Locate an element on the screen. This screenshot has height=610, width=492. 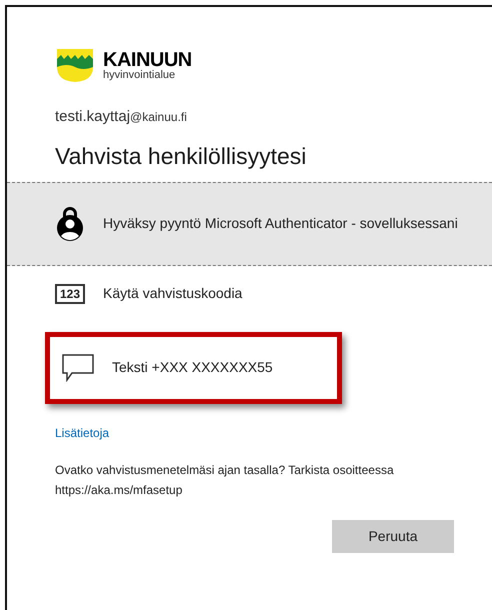
speech-bubble-icon is located at coordinates (78, 368).